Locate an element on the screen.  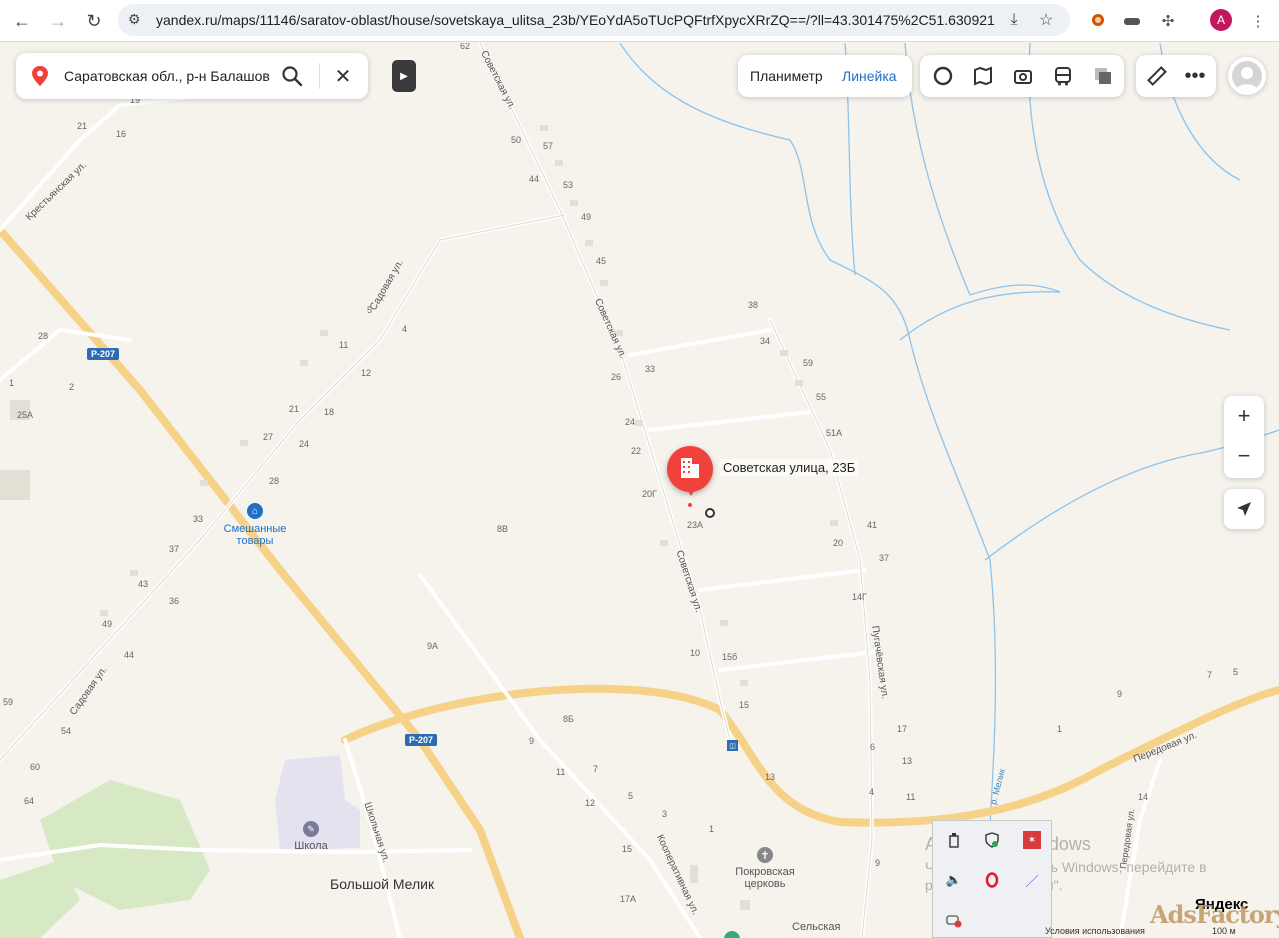
security-shield-icon is located at coordinates (992, 840).